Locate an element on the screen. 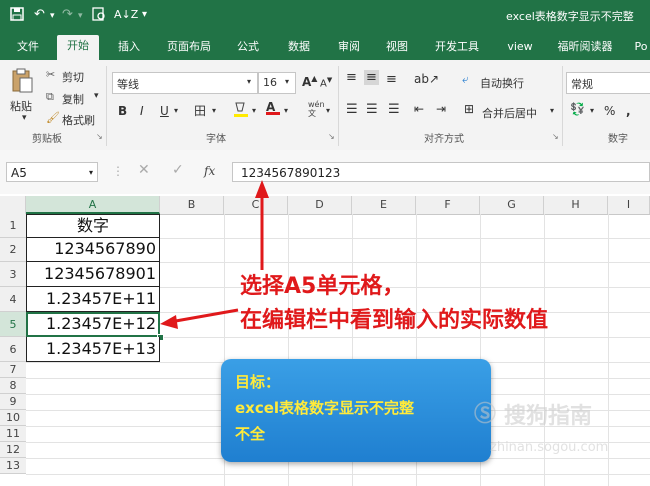 The height and width of the screenshot is (486, 650). watermark-url: zhinan.sogou.com is located at coordinates (549, 447).